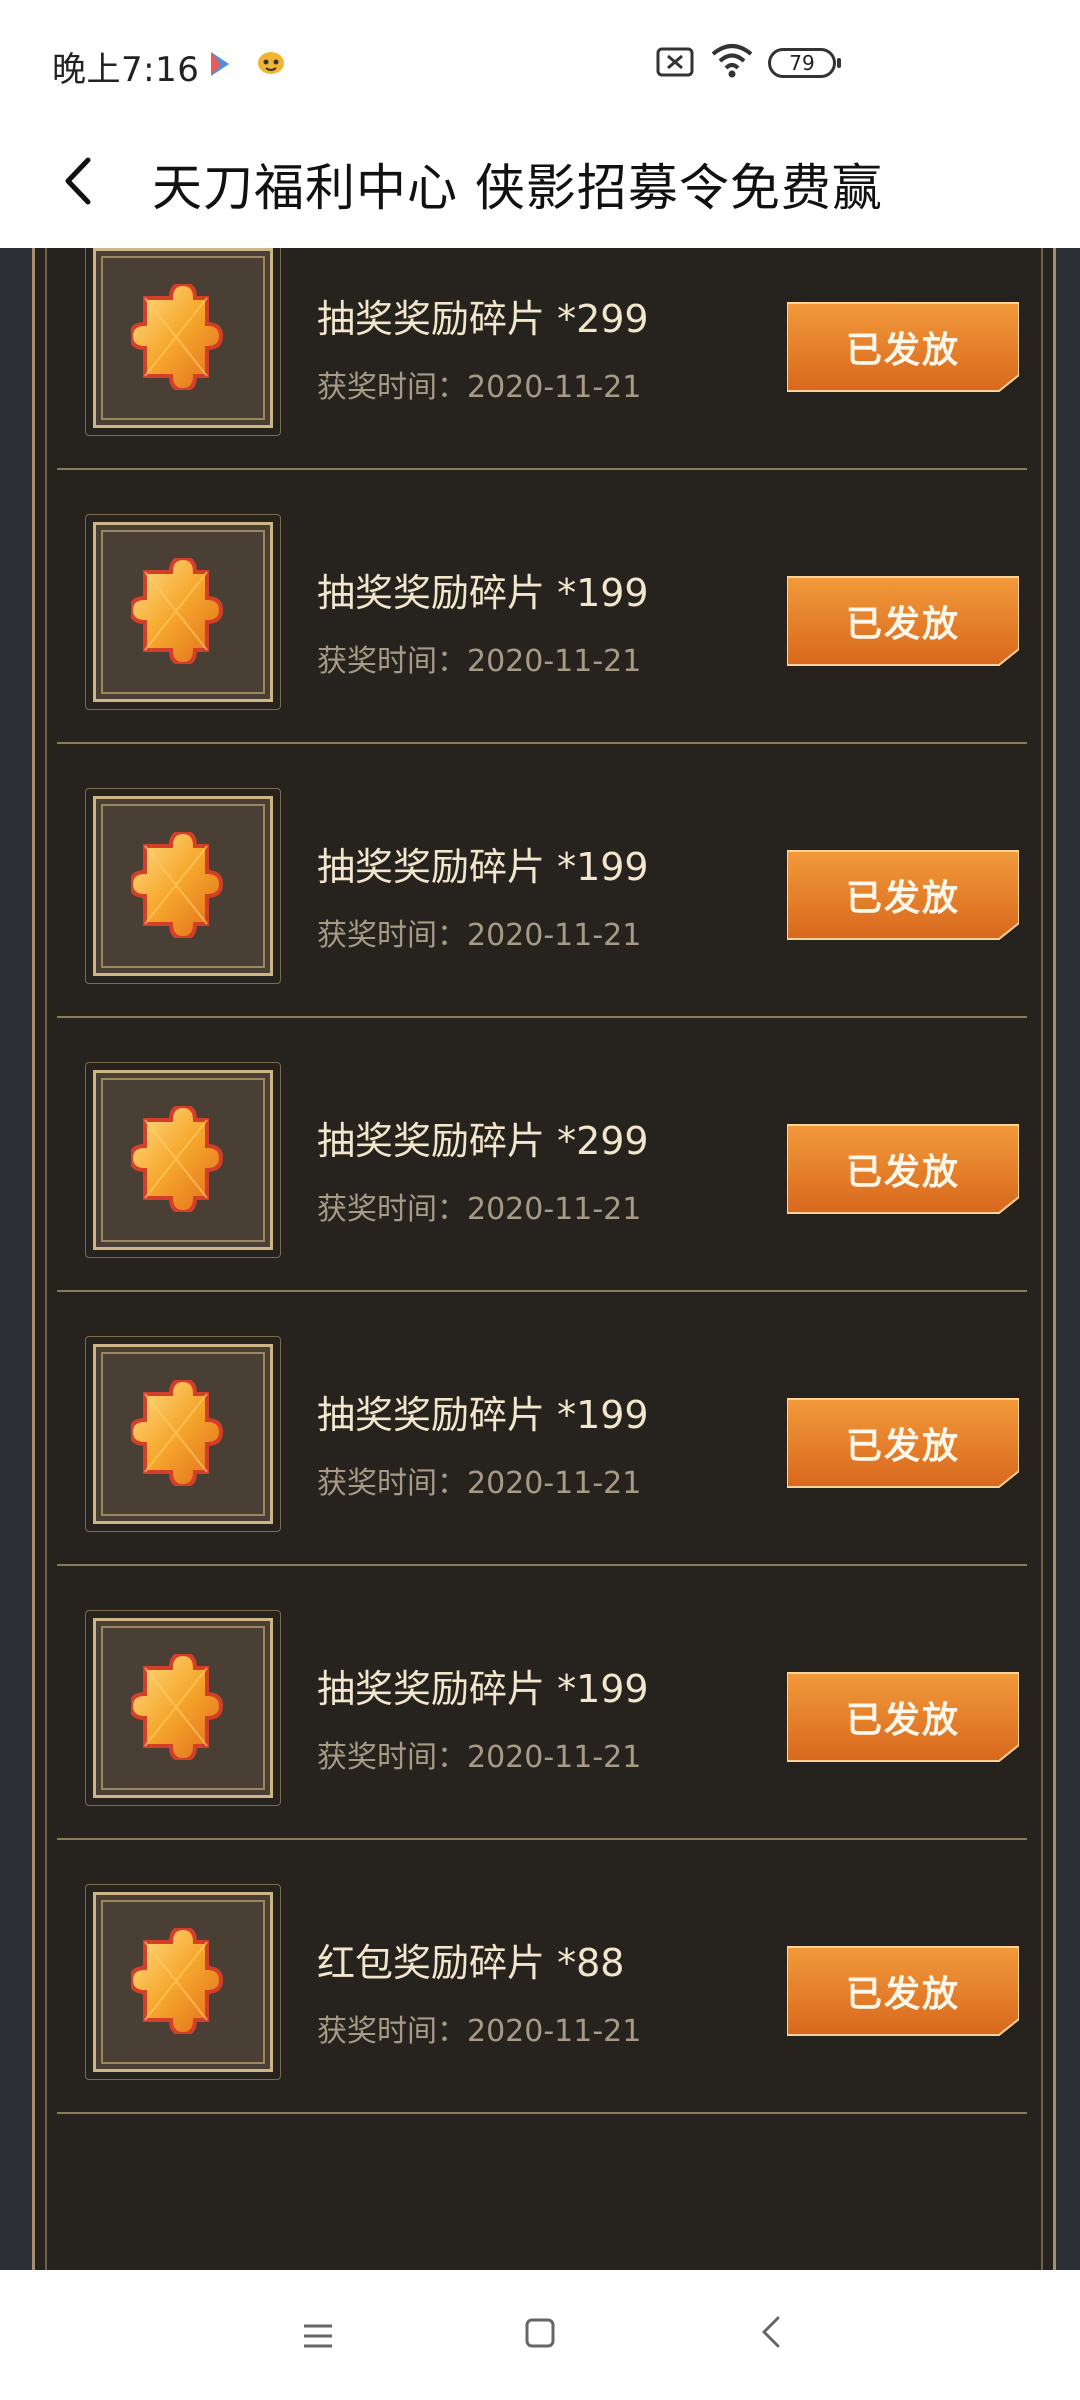 The height and width of the screenshot is (2400, 1080). What do you see at coordinates (271, 64) in the screenshot?
I see `app-notification-icon` at bounding box center [271, 64].